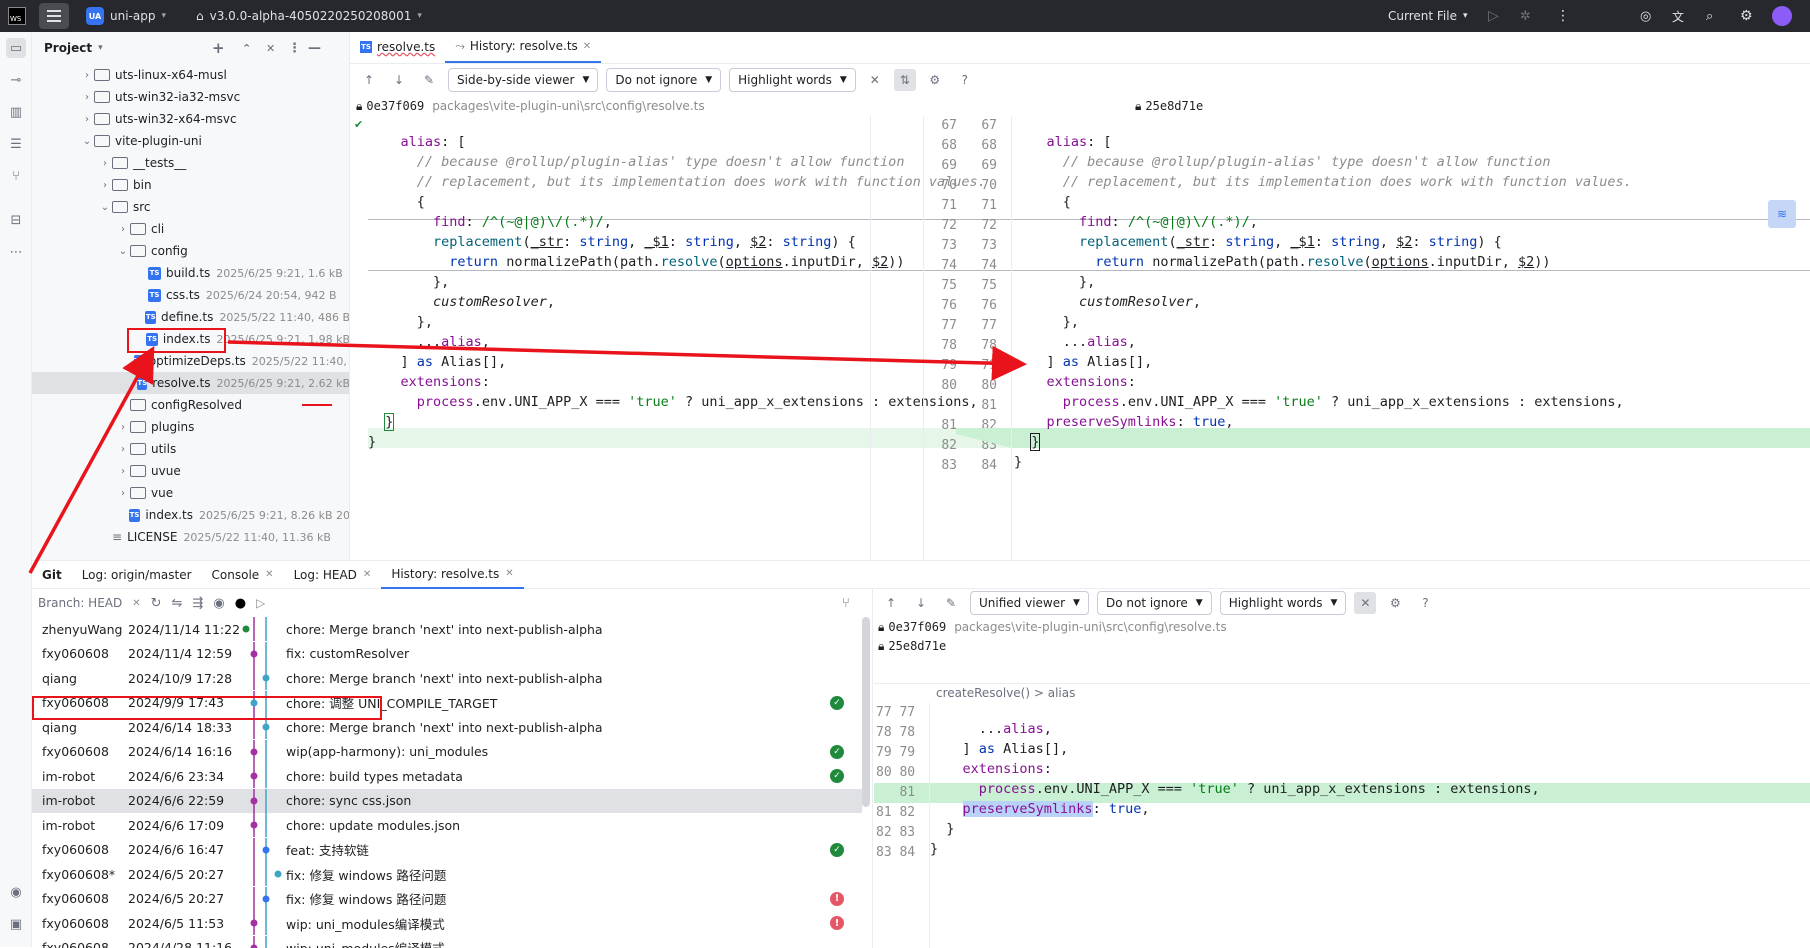 The width and height of the screenshot is (1810, 948). What do you see at coordinates (17, 16) in the screenshot?
I see `ide-logo: WS` at bounding box center [17, 16].